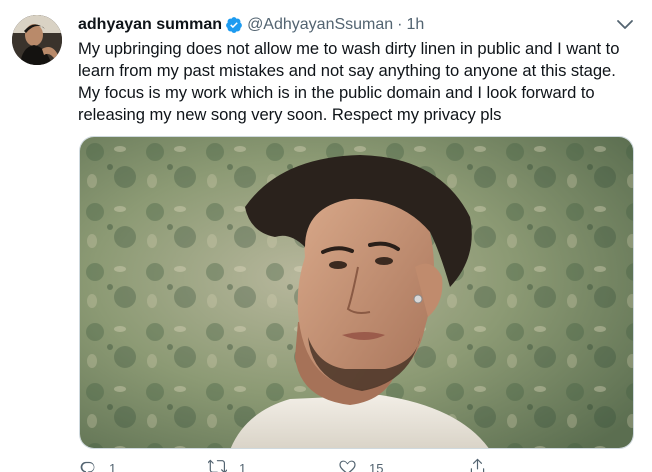  What do you see at coordinates (143, 464) in the screenshot?
I see `reply-button: 1` at bounding box center [143, 464].